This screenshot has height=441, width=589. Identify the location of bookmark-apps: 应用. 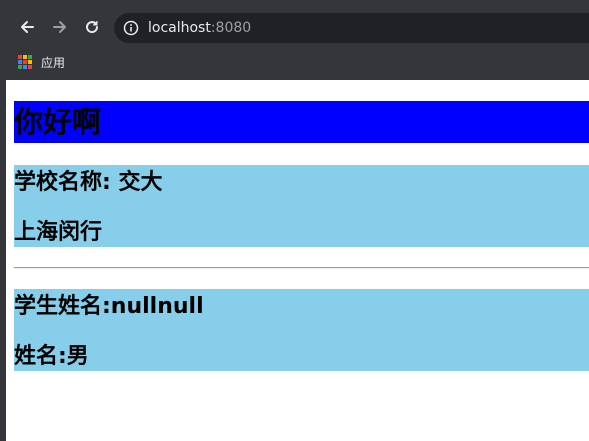
(41, 62).